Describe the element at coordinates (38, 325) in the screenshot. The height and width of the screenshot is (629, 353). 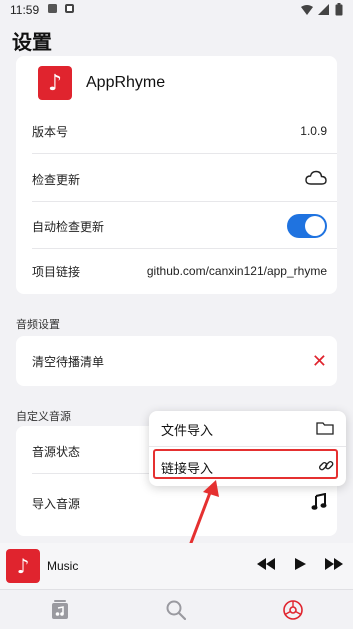
I see `audio-section-label: 音频设置` at that location.